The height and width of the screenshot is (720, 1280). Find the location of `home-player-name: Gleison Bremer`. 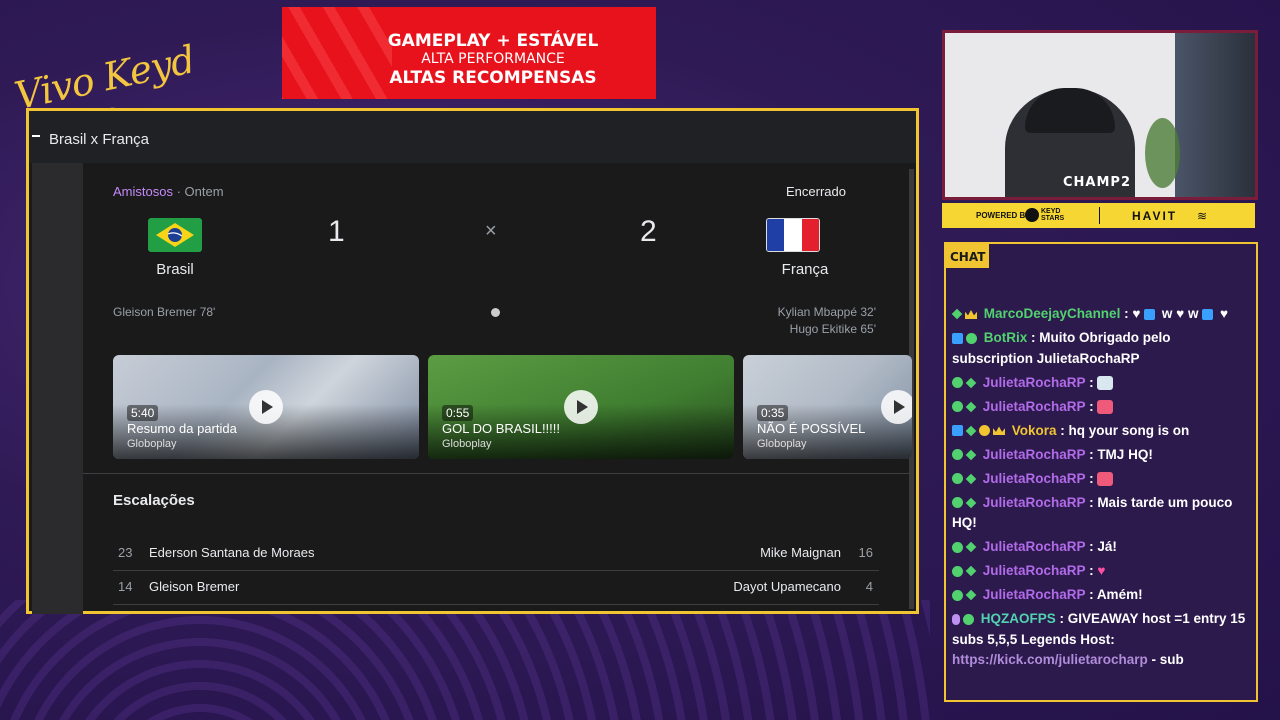

home-player-name: Gleison Bremer is located at coordinates (194, 586).